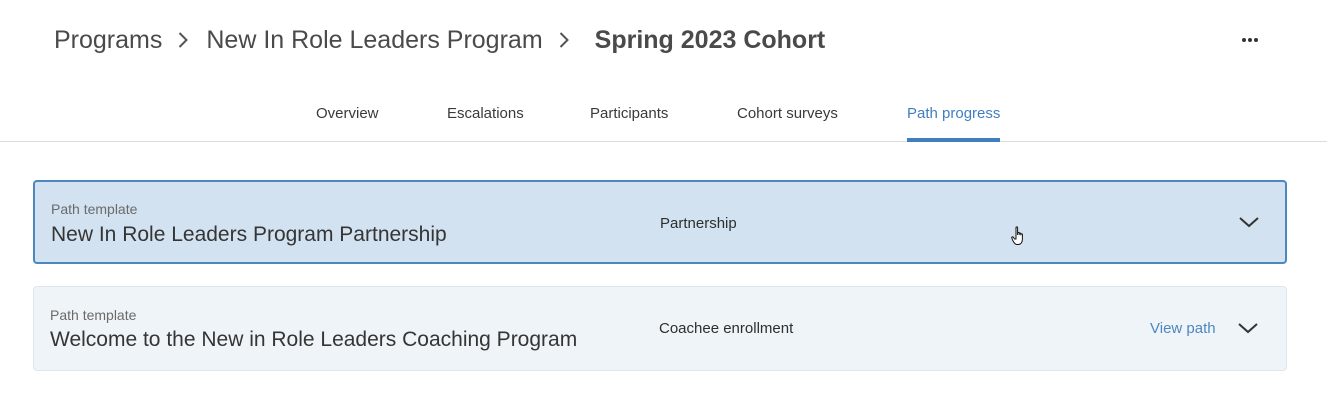 The width and height of the screenshot is (1327, 411). What do you see at coordinates (1183, 328) in the screenshot?
I see `view-path-link: View path` at bounding box center [1183, 328].